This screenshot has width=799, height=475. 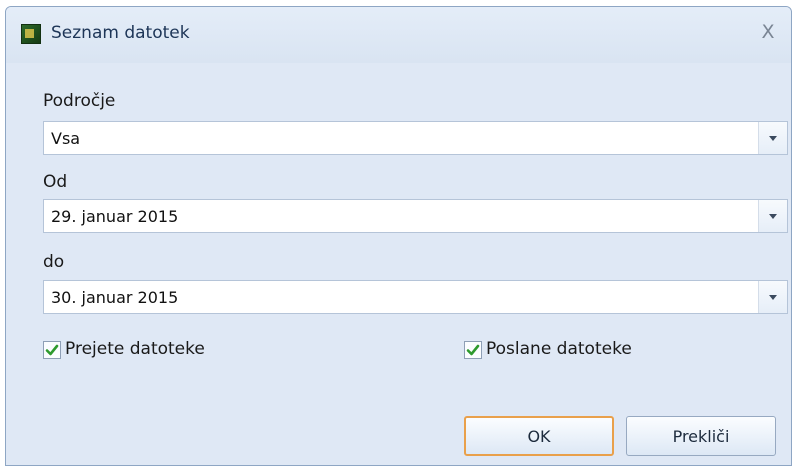 What do you see at coordinates (120, 33) in the screenshot?
I see `window-title: Seznam datotek` at bounding box center [120, 33].